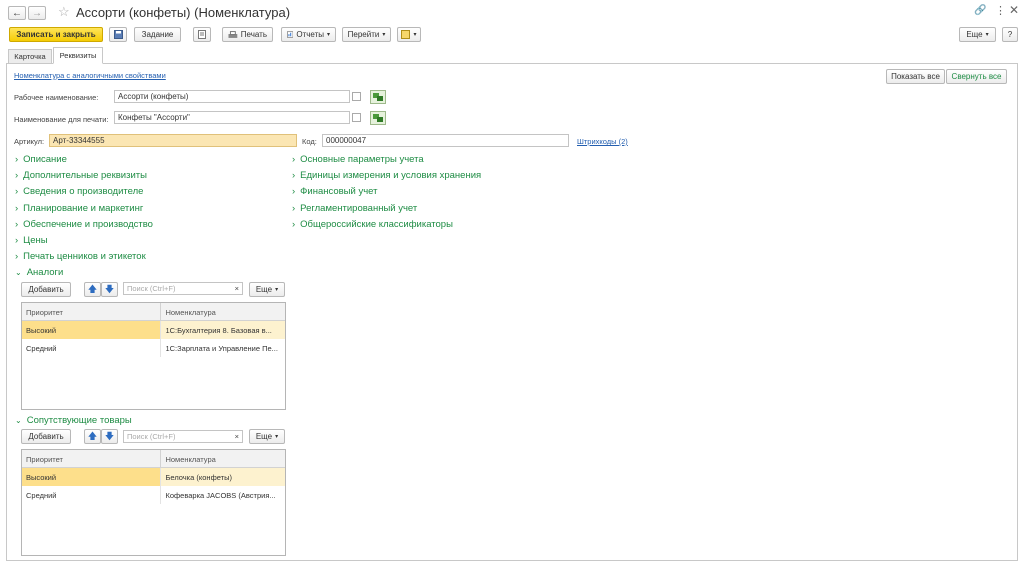 The width and height of the screenshot is (1024, 564). Describe the element at coordinates (445, 140) in the screenshot. I see `code-field: 000000047` at that location.